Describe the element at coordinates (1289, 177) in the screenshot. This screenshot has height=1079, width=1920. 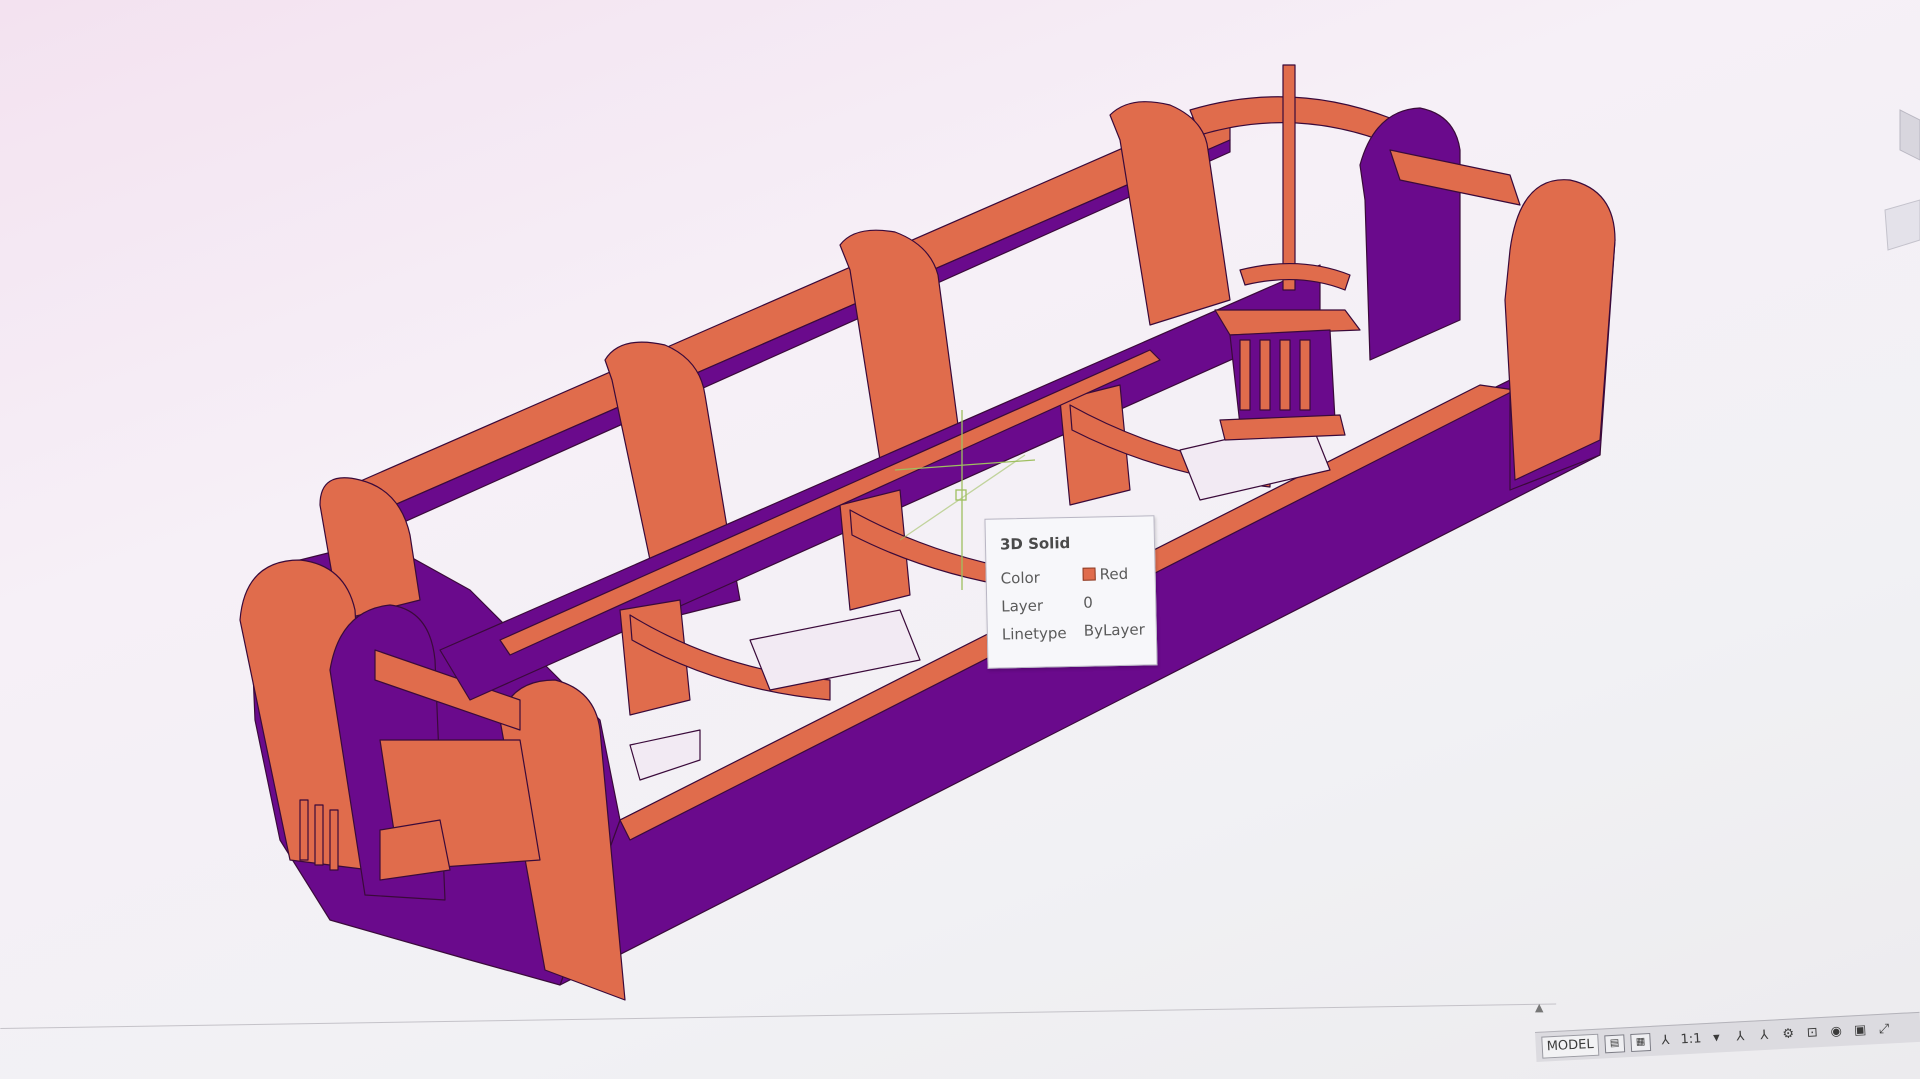
I see `mast` at that location.